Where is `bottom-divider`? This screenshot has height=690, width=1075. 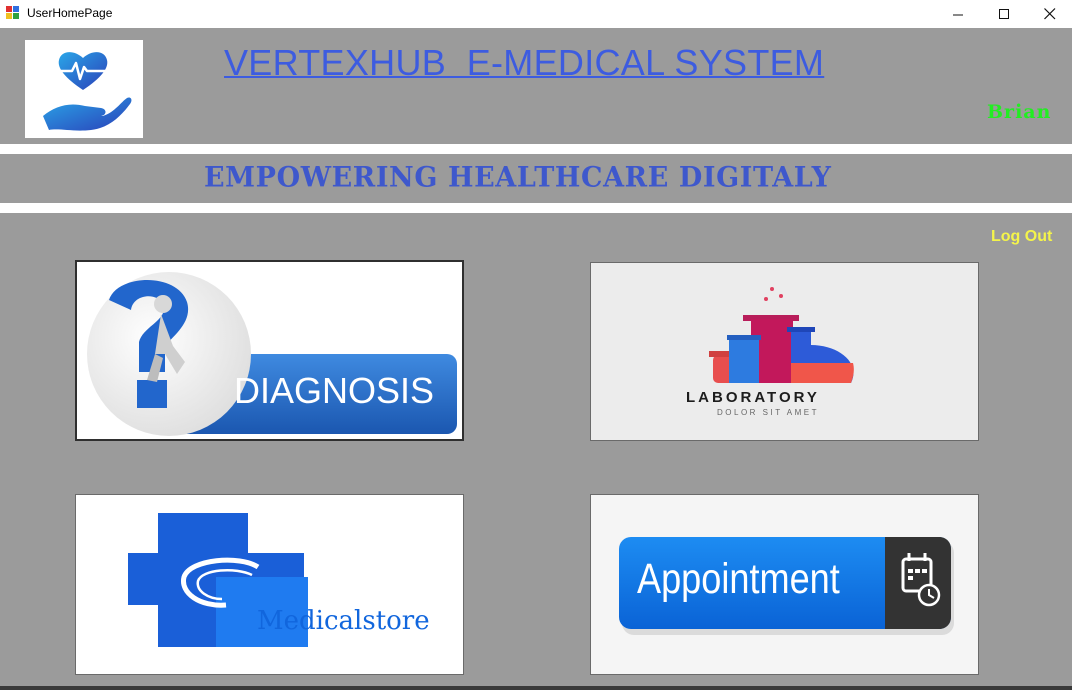
bottom-divider is located at coordinates (536, 208).